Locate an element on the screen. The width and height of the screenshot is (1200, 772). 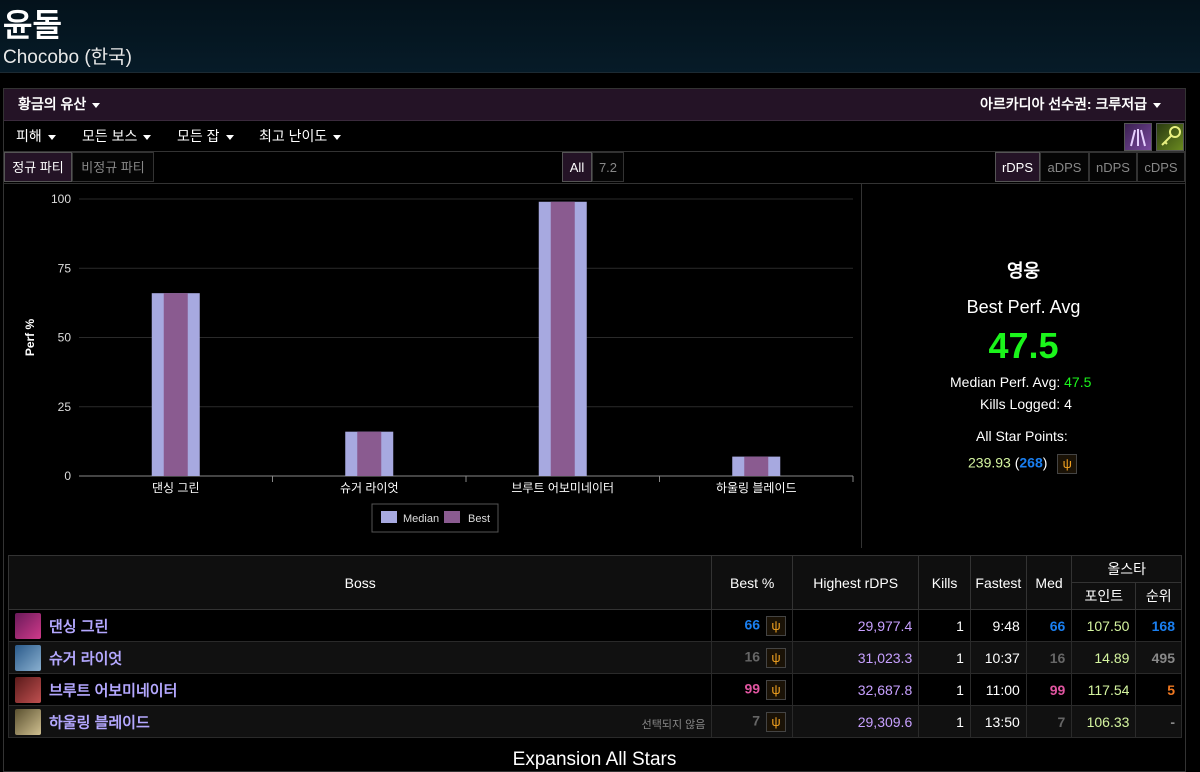
settings-key-icon is located at coordinates (1170, 137).